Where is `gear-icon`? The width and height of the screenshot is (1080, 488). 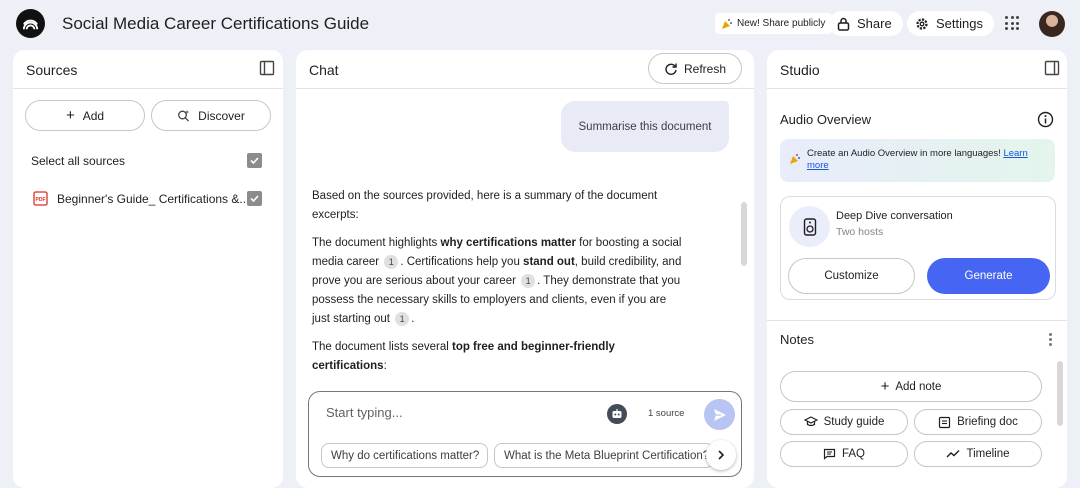 gear-icon is located at coordinates (922, 23).